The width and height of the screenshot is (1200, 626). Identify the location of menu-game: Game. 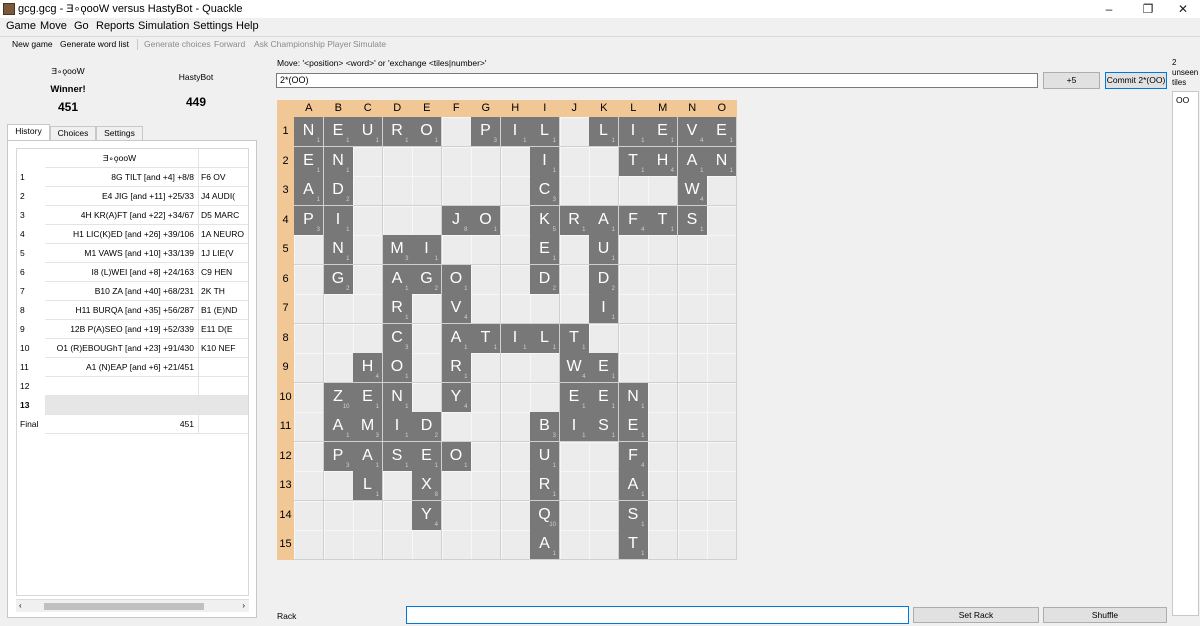
(21, 26).